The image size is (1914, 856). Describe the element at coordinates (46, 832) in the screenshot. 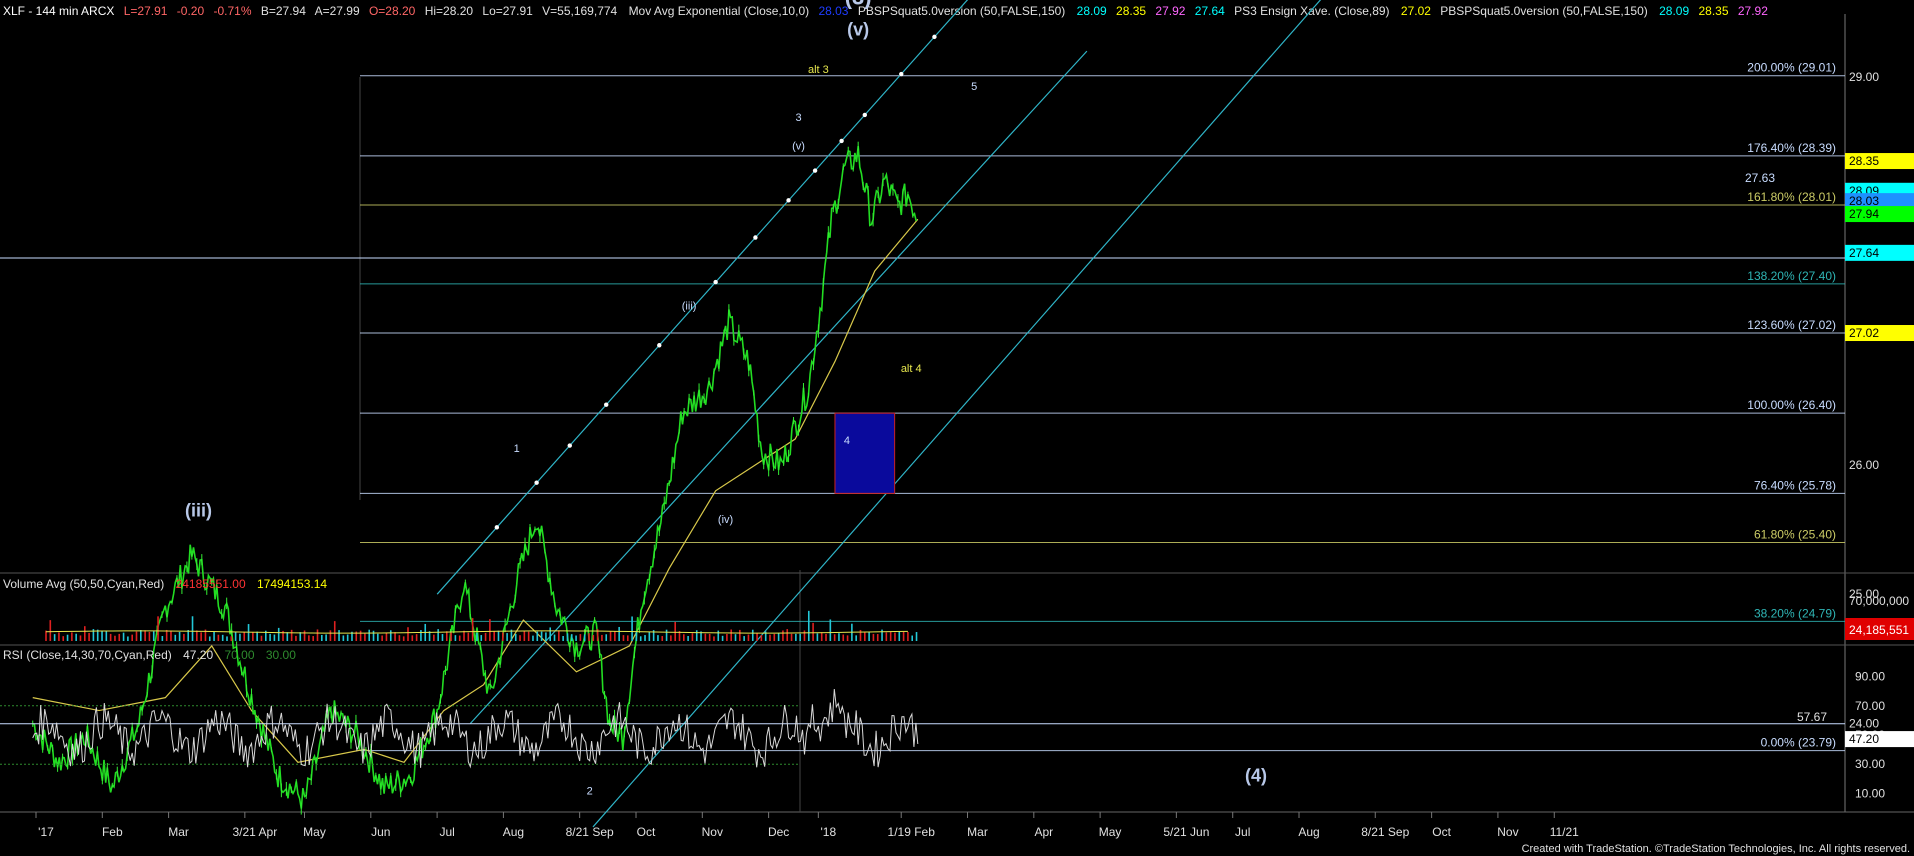

I see `x-label-0: '17` at that location.